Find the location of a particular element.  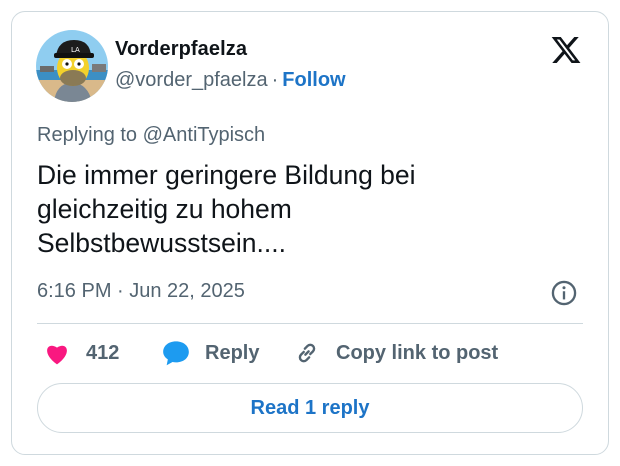

follow-button: Follow is located at coordinates (313, 80).